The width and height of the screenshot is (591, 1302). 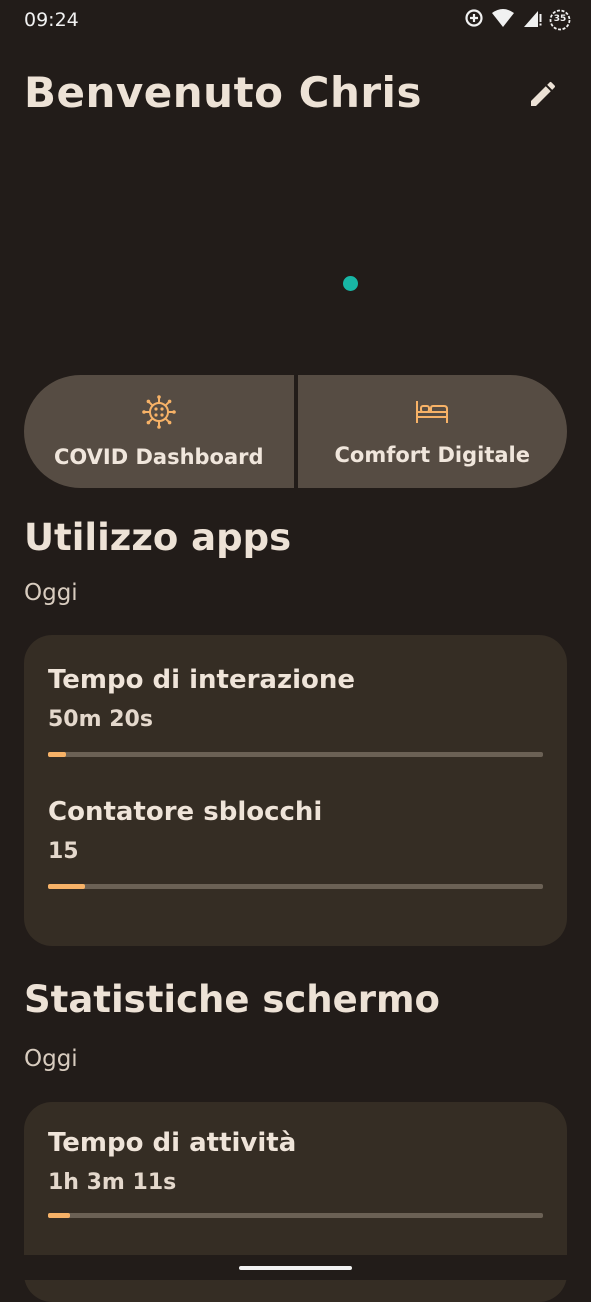 I want to click on app-usage-title: Utilizzo apps, so click(x=158, y=537).